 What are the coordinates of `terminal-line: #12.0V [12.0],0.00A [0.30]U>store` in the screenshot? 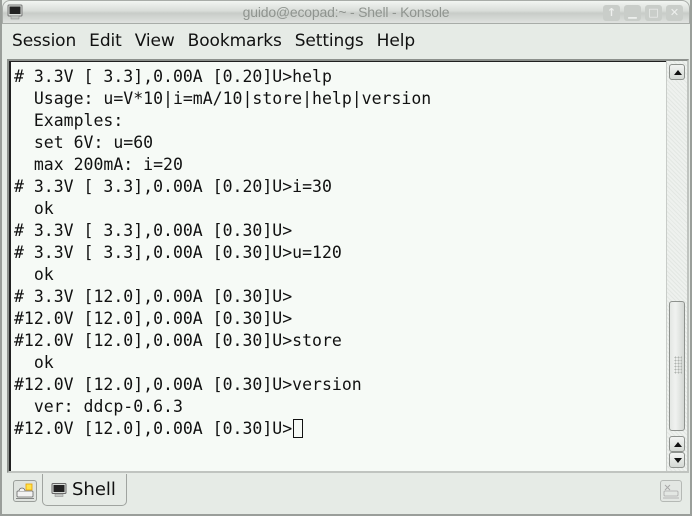 It's located at (178, 340).